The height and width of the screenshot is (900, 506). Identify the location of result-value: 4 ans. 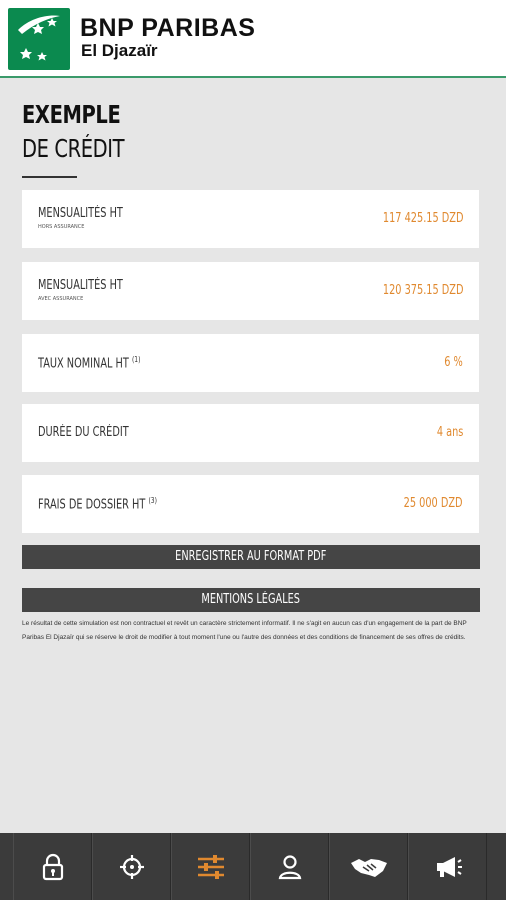
(449, 432).